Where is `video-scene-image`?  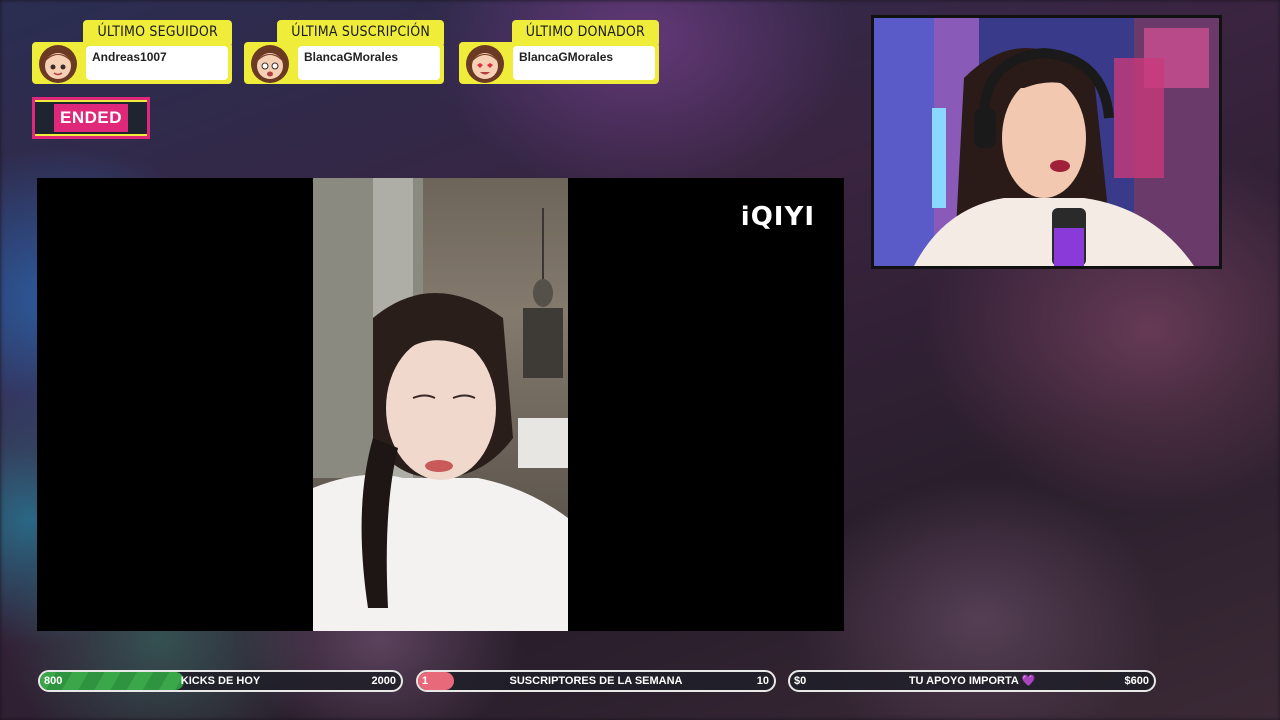
video-scene-image is located at coordinates (440, 404).